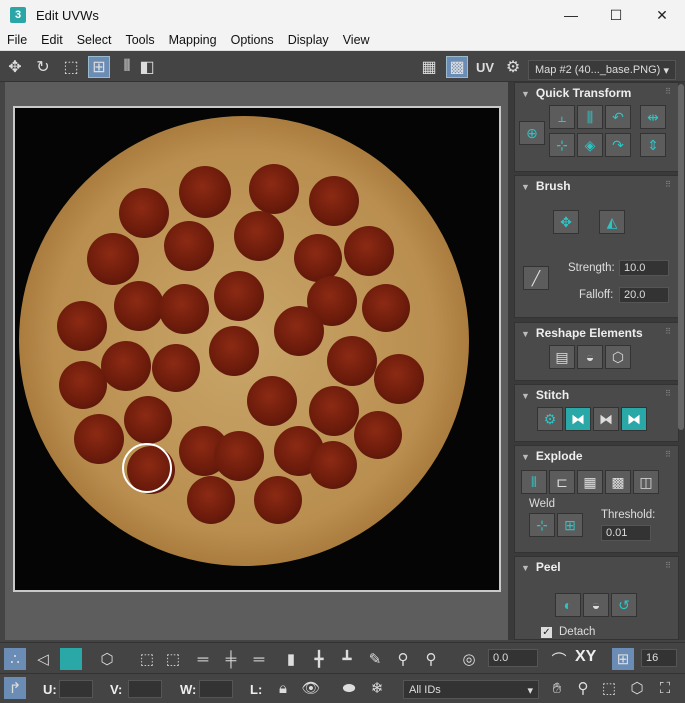  I want to click on explode-grid-icon: ▦, so click(590, 482).